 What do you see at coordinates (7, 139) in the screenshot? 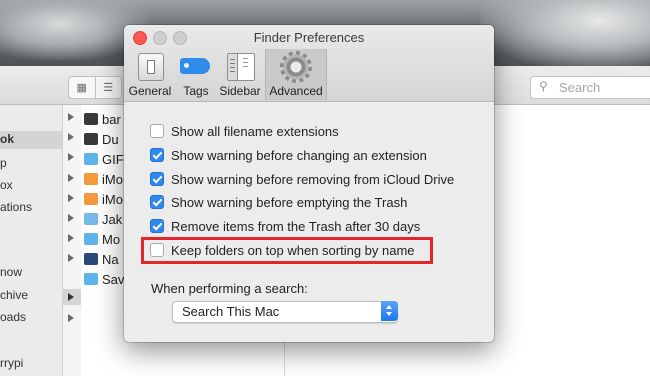
I see `sidebar-item: ok` at bounding box center [7, 139].